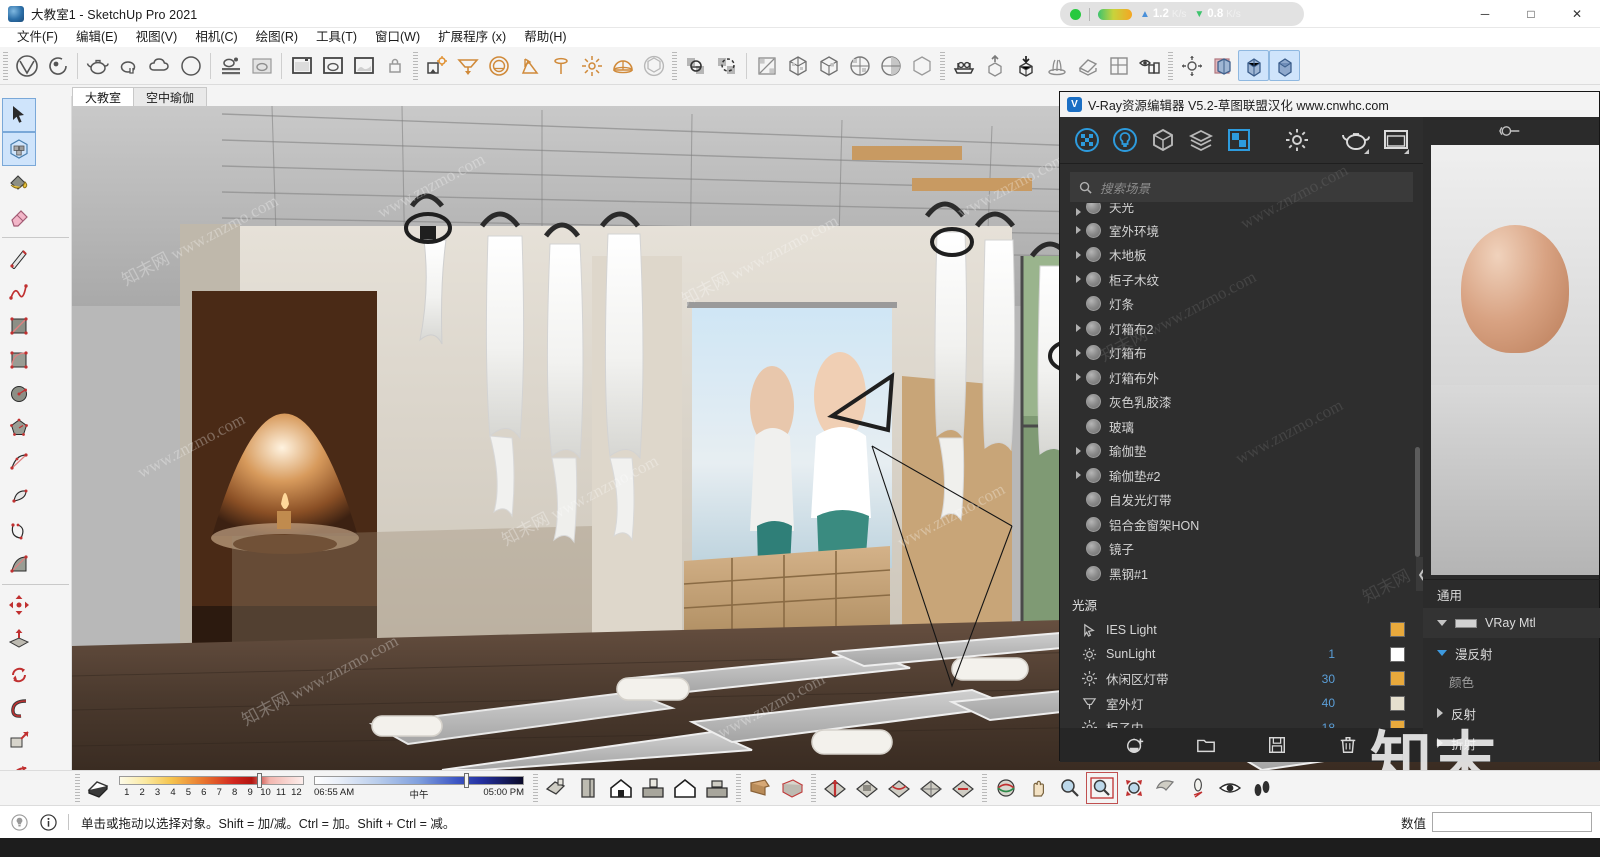  Describe the element at coordinates (797, 65) in the screenshot. I see `uv-box-icon` at that location.